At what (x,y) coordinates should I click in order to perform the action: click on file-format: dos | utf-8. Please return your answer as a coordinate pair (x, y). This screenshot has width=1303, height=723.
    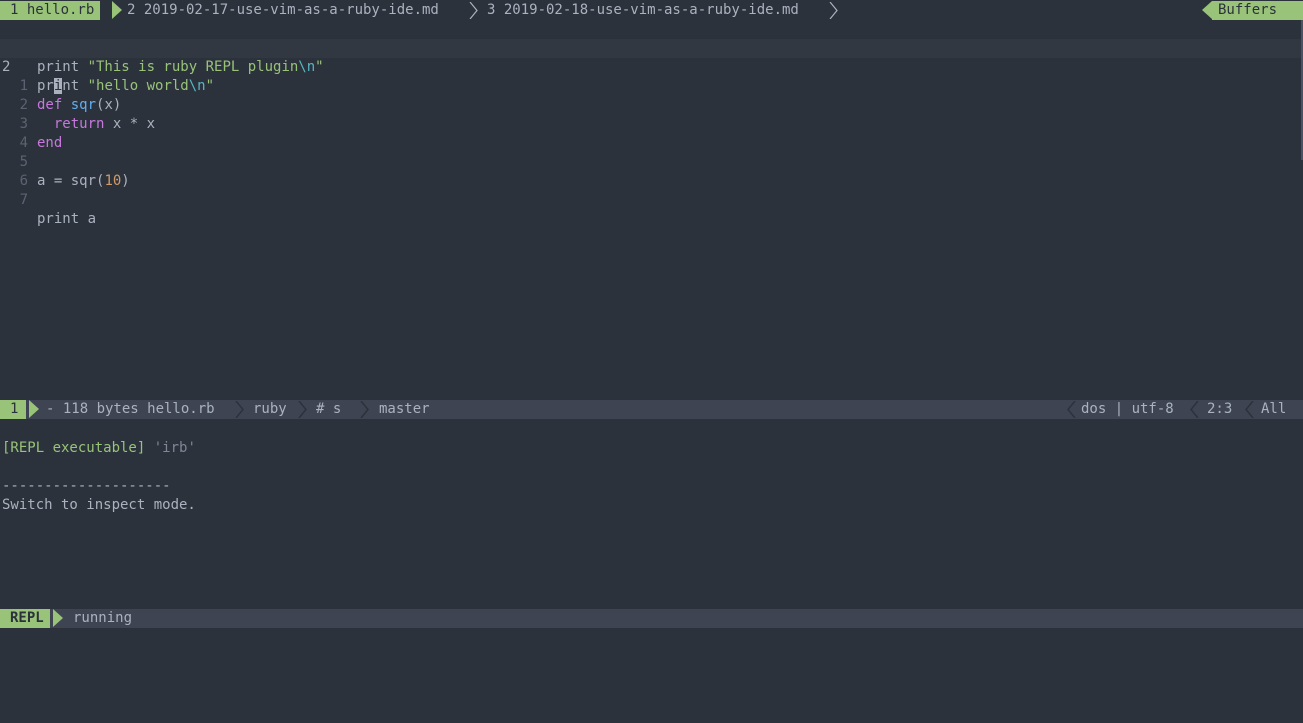
    Looking at the image, I should click on (1127, 409).